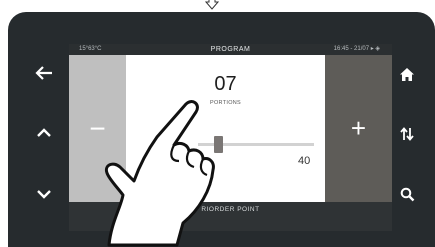  Describe the element at coordinates (304, 161) in the screenshot. I see `slider-max-label: 40` at that location.